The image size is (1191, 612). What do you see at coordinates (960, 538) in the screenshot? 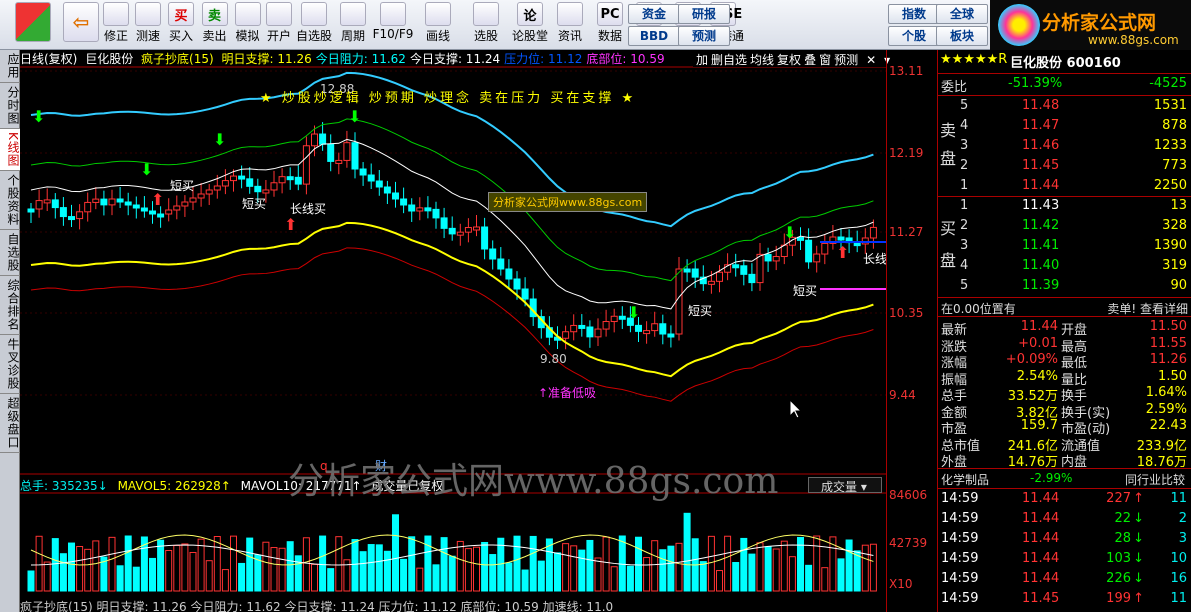
I see `tick-time: 14:59` at bounding box center [960, 538].